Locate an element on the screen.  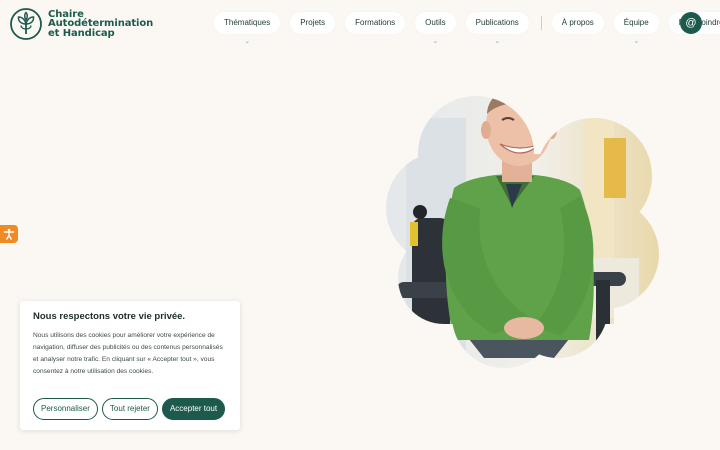
nav-item-equipe: Équipe ⌄ is located at coordinates (636, 28).